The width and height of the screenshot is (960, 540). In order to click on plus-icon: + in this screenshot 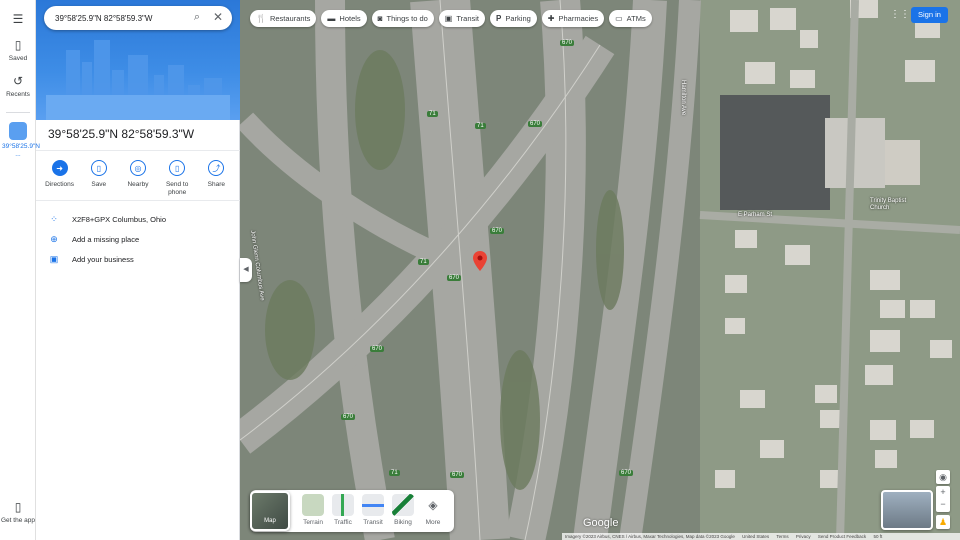, I will do `click(943, 492)`.